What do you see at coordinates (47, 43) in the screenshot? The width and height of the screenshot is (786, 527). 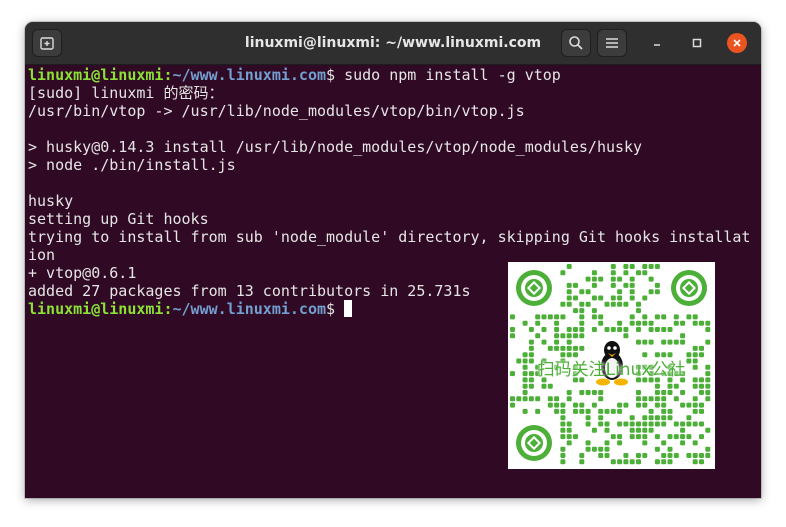 I see `new-tab-button` at bounding box center [47, 43].